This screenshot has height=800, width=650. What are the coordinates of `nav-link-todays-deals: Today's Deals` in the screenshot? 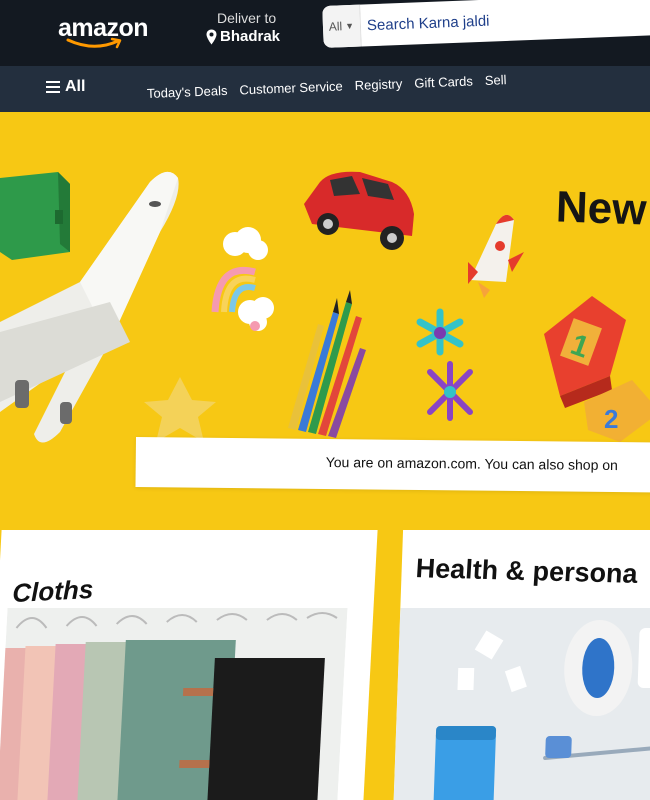 It's located at (187, 92).